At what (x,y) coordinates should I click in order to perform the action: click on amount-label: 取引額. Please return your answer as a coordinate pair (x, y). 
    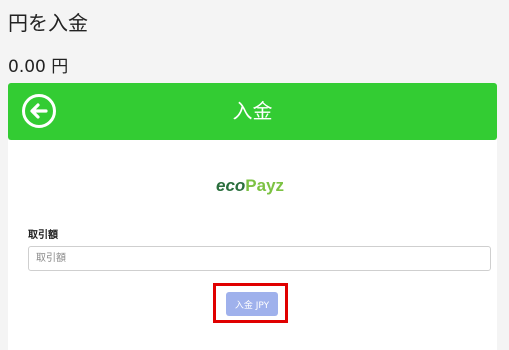
    Looking at the image, I should click on (43, 235).